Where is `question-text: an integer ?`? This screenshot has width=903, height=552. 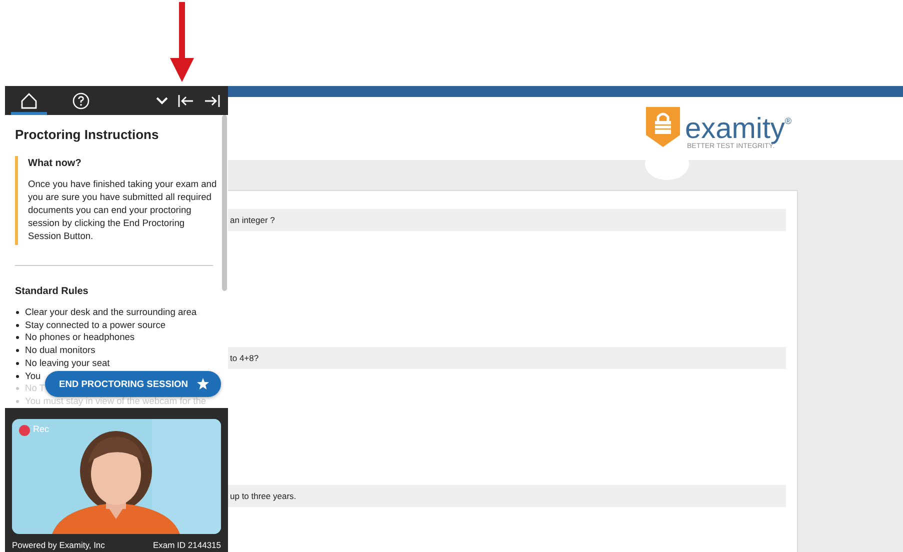
question-text: an integer ? is located at coordinates (507, 220).